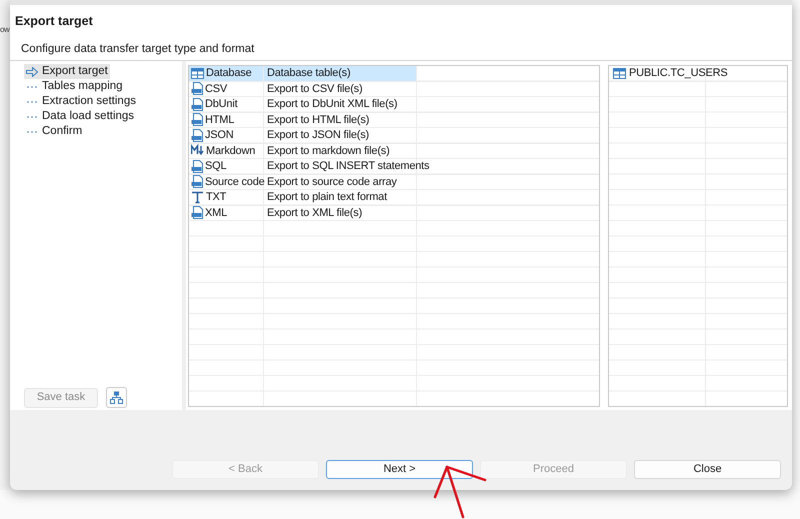  I want to click on format-name: CSV, so click(216, 89).